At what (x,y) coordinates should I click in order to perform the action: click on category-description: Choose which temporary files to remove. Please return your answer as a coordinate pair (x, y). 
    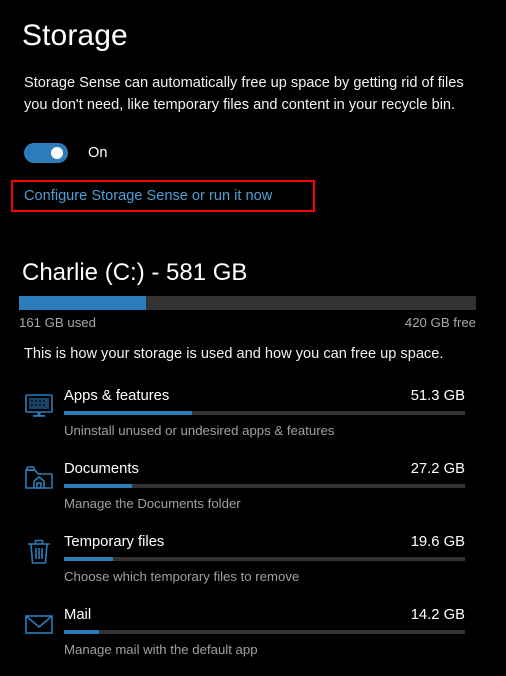
    Looking at the image, I should click on (182, 576).